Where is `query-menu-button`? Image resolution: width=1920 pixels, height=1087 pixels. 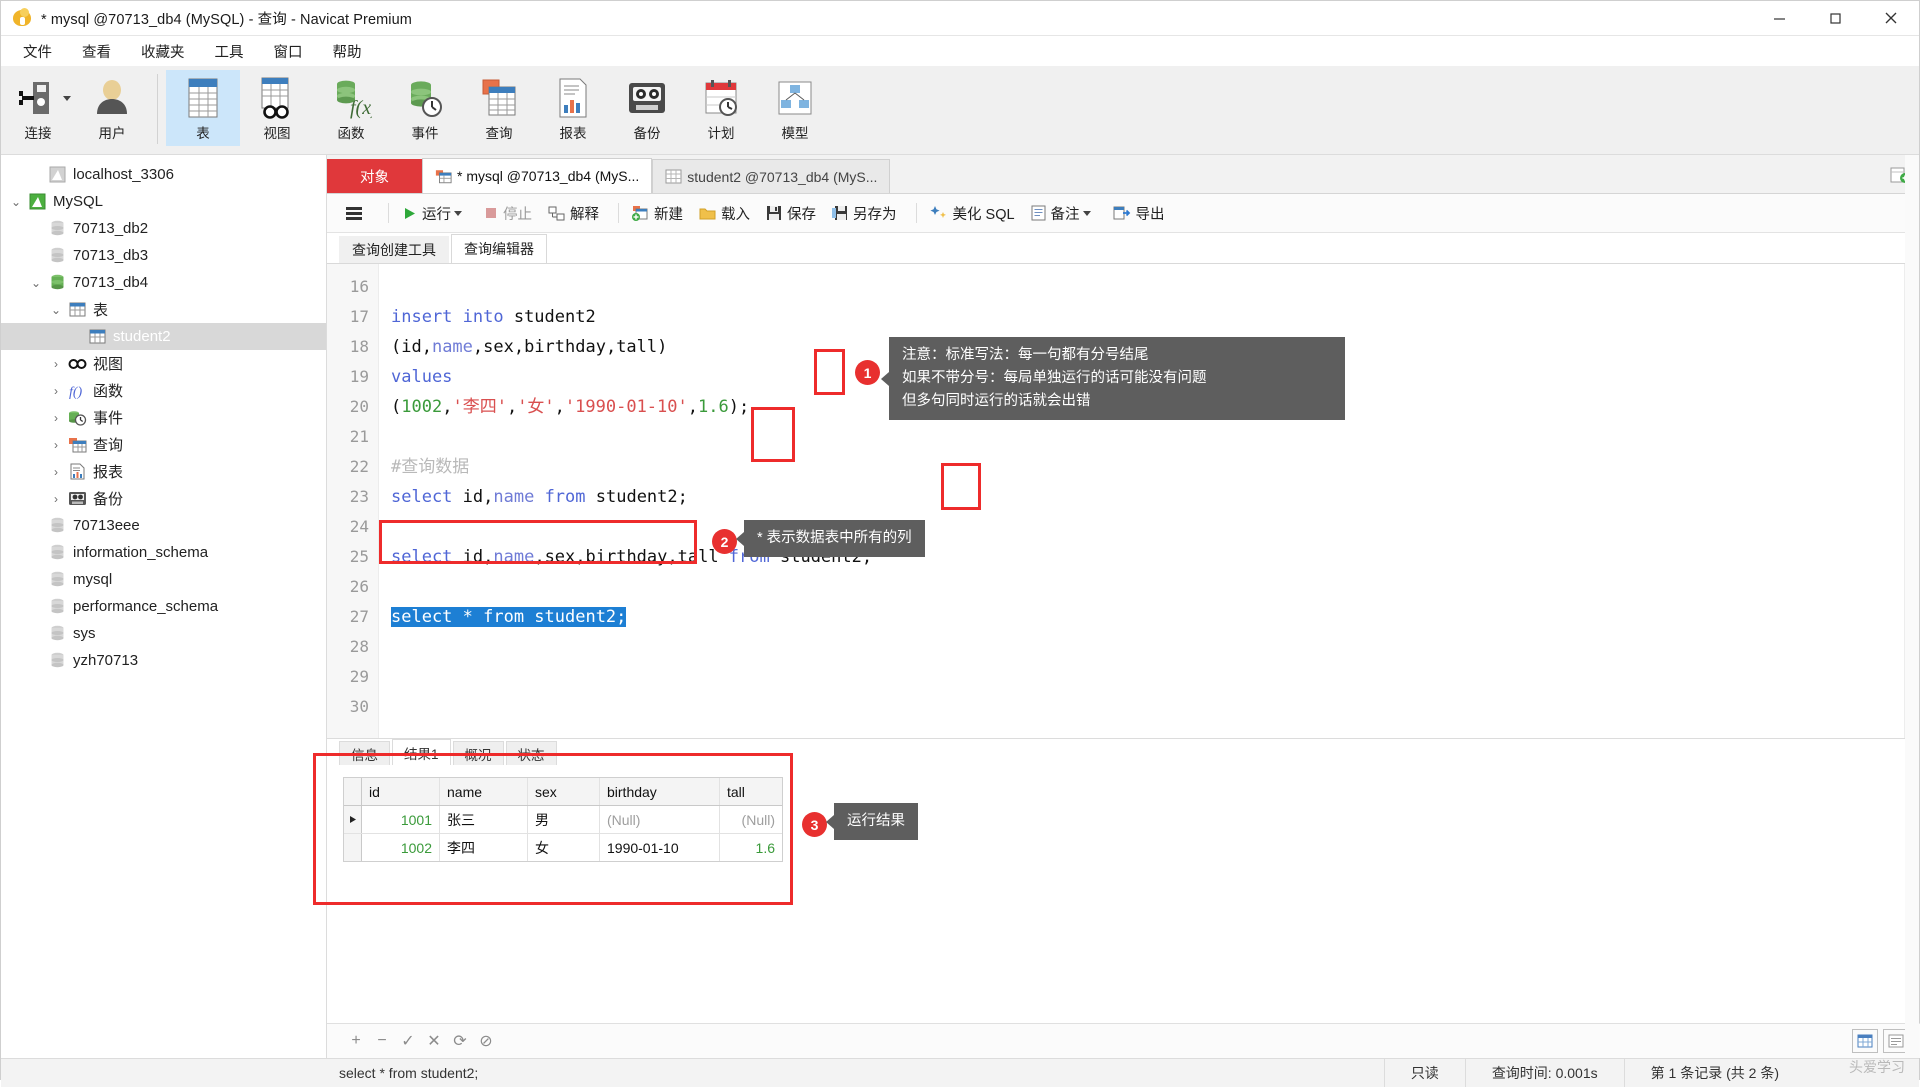
query-menu-button is located at coordinates (356, 213).